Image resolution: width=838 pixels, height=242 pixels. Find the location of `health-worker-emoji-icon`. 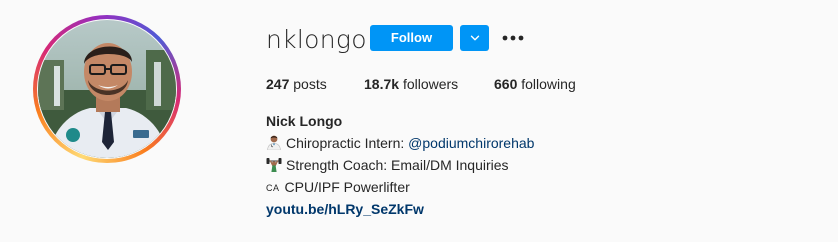

health-worker-emoji-icon is located at coordinates (274, 142).